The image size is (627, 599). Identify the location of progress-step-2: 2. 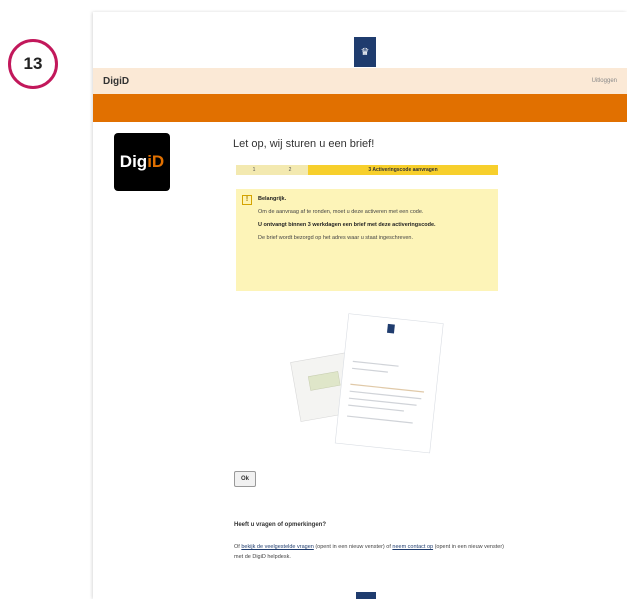
(290, 170).